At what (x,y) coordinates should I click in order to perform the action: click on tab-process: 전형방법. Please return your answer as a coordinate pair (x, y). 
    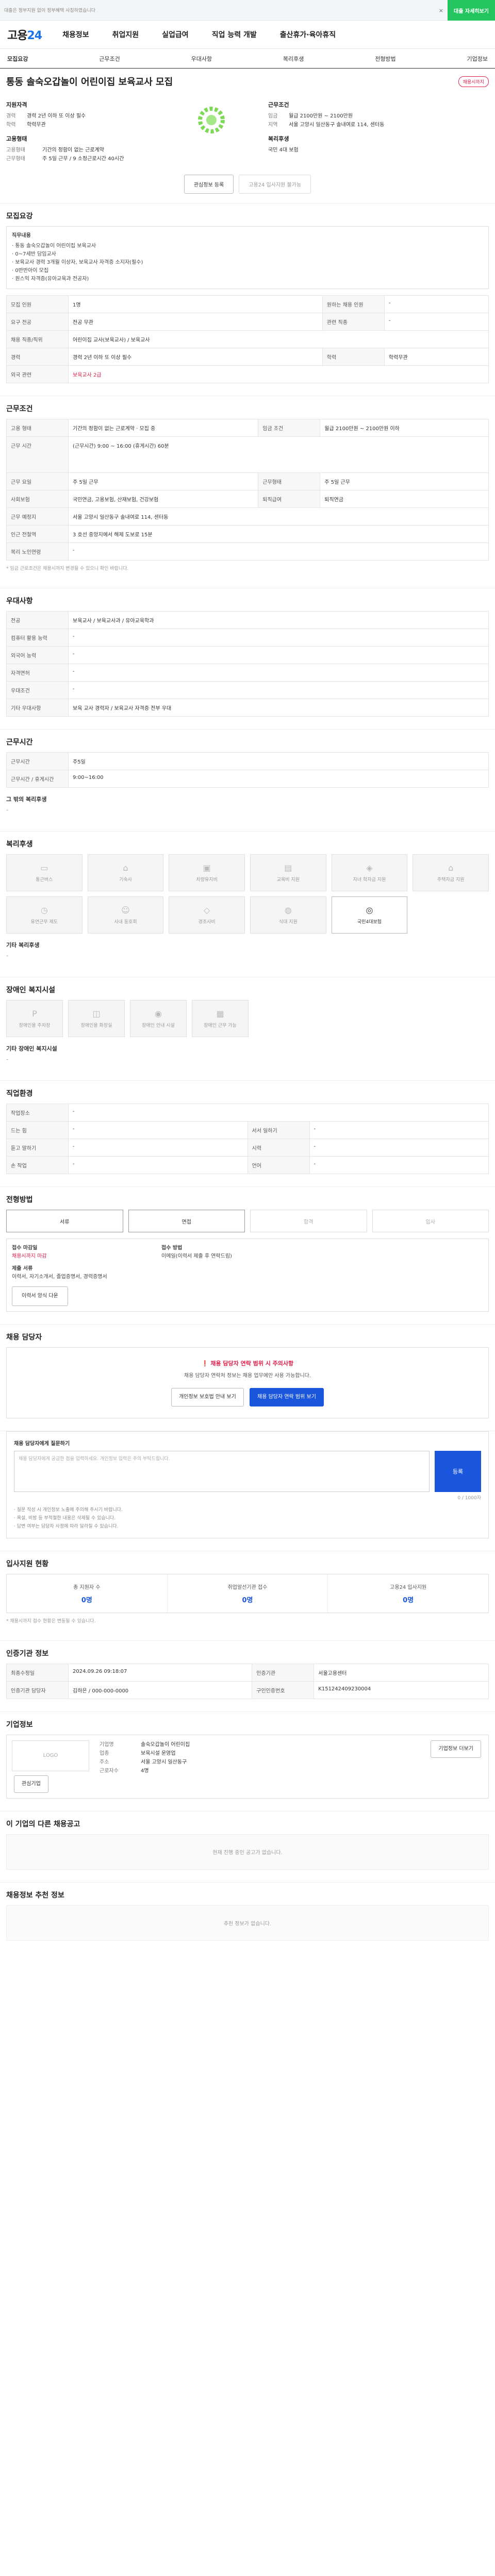
    Looking at the image, I should click on (385, 59).